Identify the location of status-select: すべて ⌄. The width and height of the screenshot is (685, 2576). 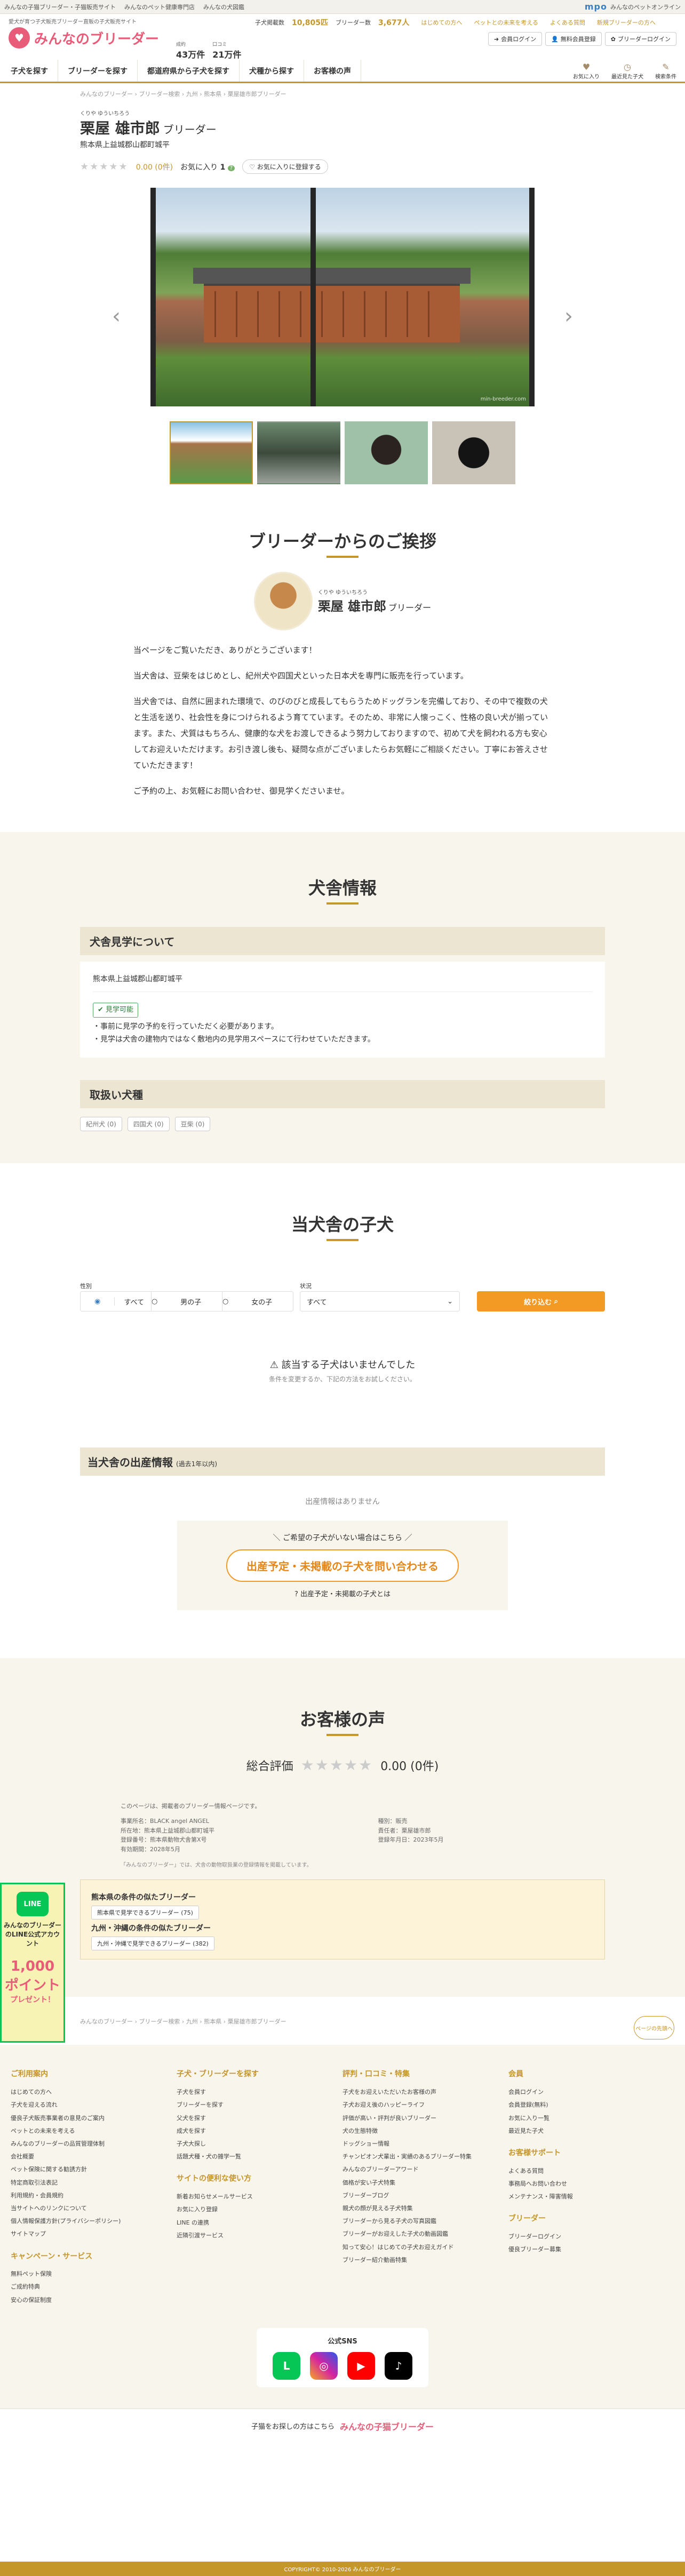
(380, 1301).